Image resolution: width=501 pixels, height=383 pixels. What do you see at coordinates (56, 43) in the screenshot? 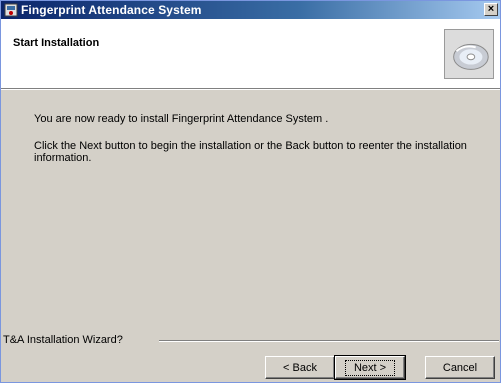
I see `page-title: Start Installation` at bounding box center [56, 43].